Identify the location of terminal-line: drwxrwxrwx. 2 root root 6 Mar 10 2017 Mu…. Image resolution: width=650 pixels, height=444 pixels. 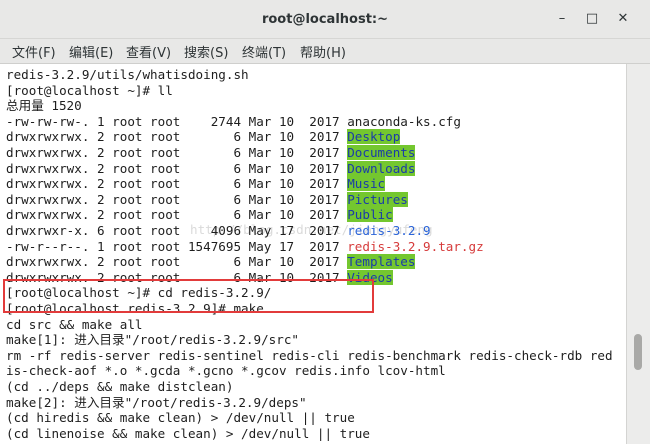
(196, 184).